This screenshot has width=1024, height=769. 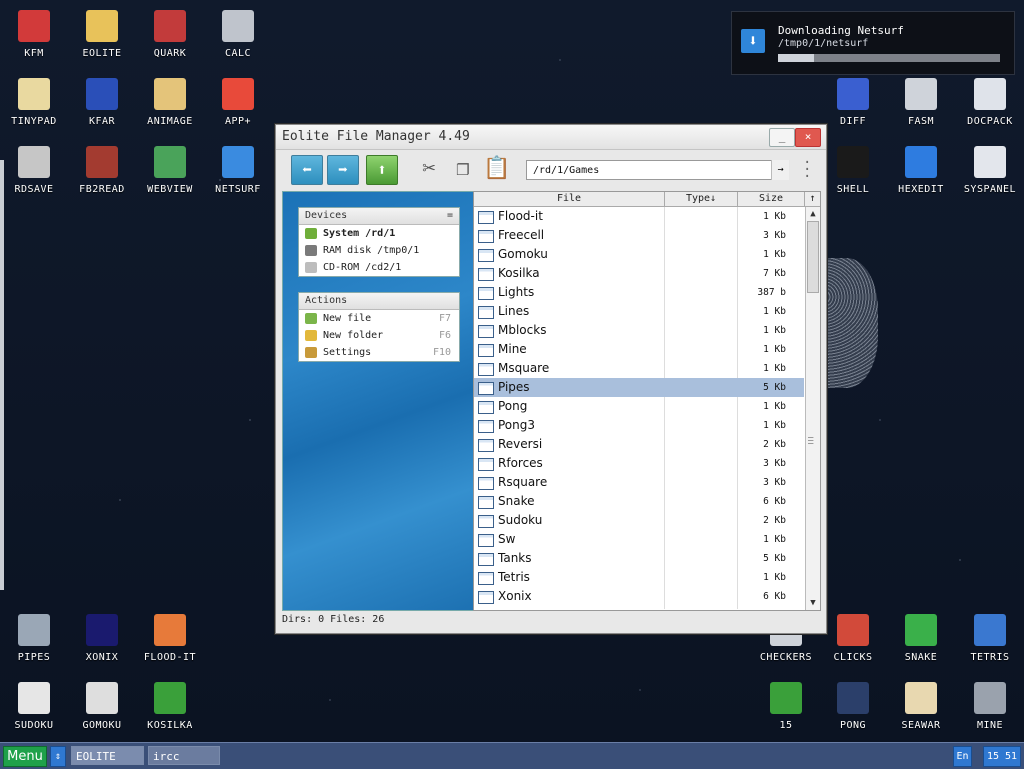 I want to click on file-row: Sw 1 Kb, so click(x=639, y=539).